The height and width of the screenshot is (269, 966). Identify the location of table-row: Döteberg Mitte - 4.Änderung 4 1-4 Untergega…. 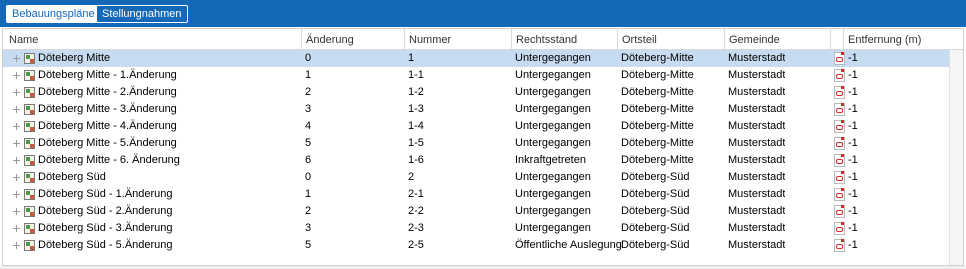
(476, 126).